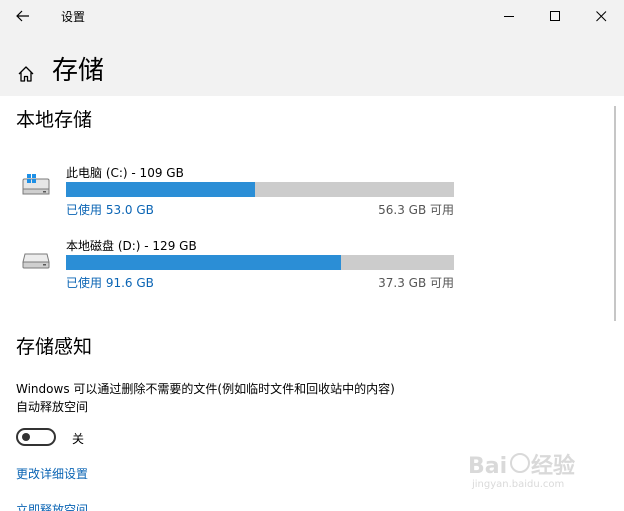  What do you see at coordinates (36, 261) in the screenshot?
I see `hard-drive-icon` at bounding box center [36, 261].